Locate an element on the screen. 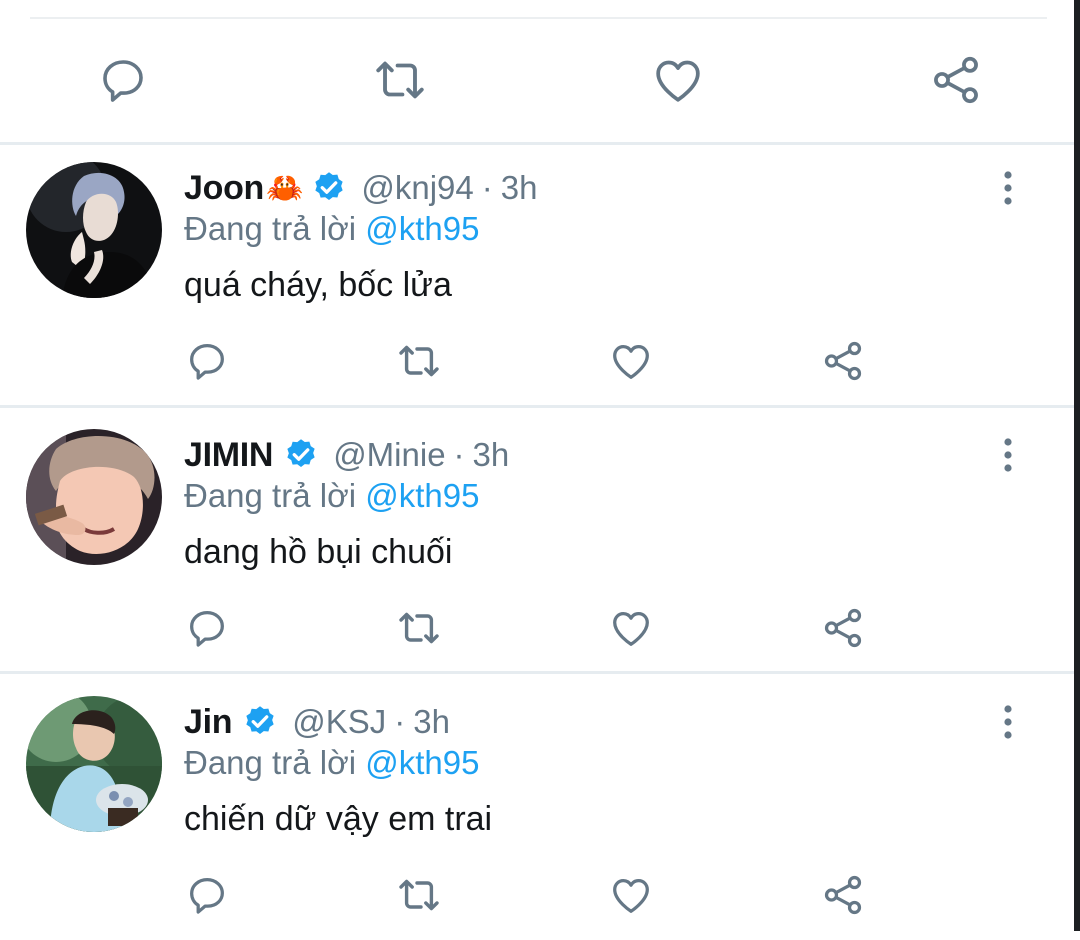 The image size is (1080, 940). tweet-header: JIMIN @Minie · 3h is located at coordinates (346, 455).